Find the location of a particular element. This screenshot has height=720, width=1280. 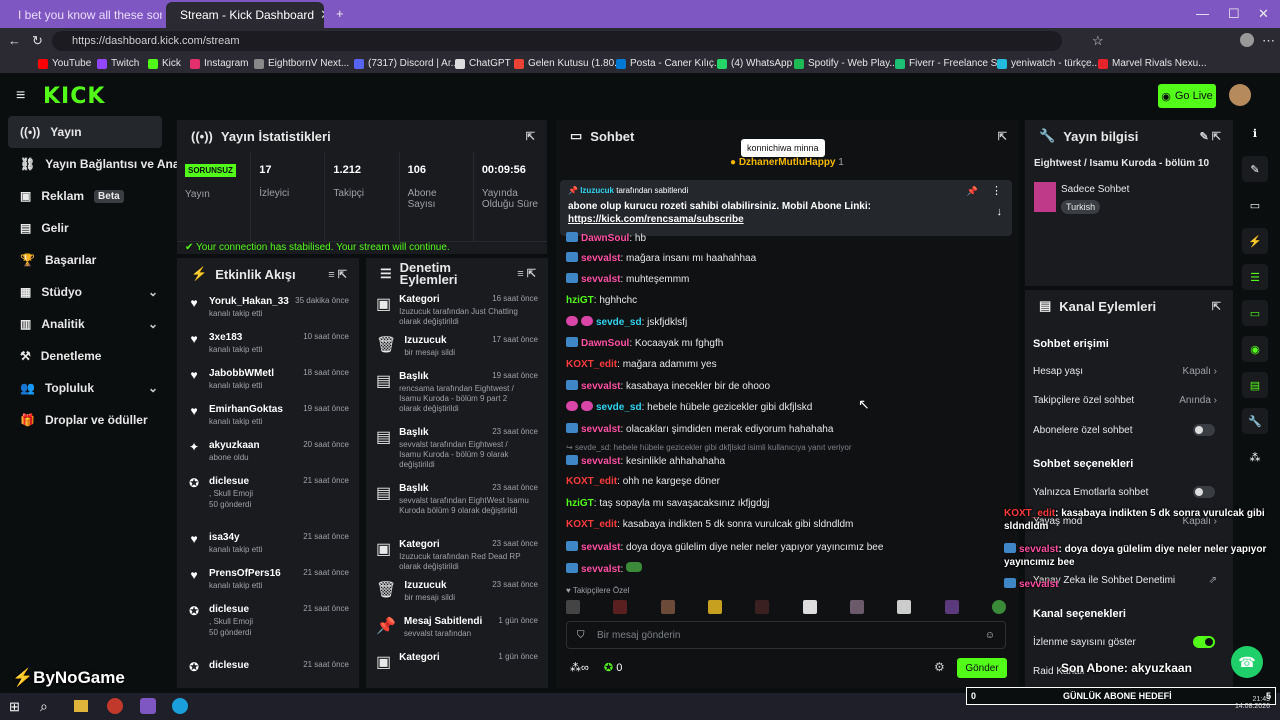

browser-icon is located at coordinates (148, 706).